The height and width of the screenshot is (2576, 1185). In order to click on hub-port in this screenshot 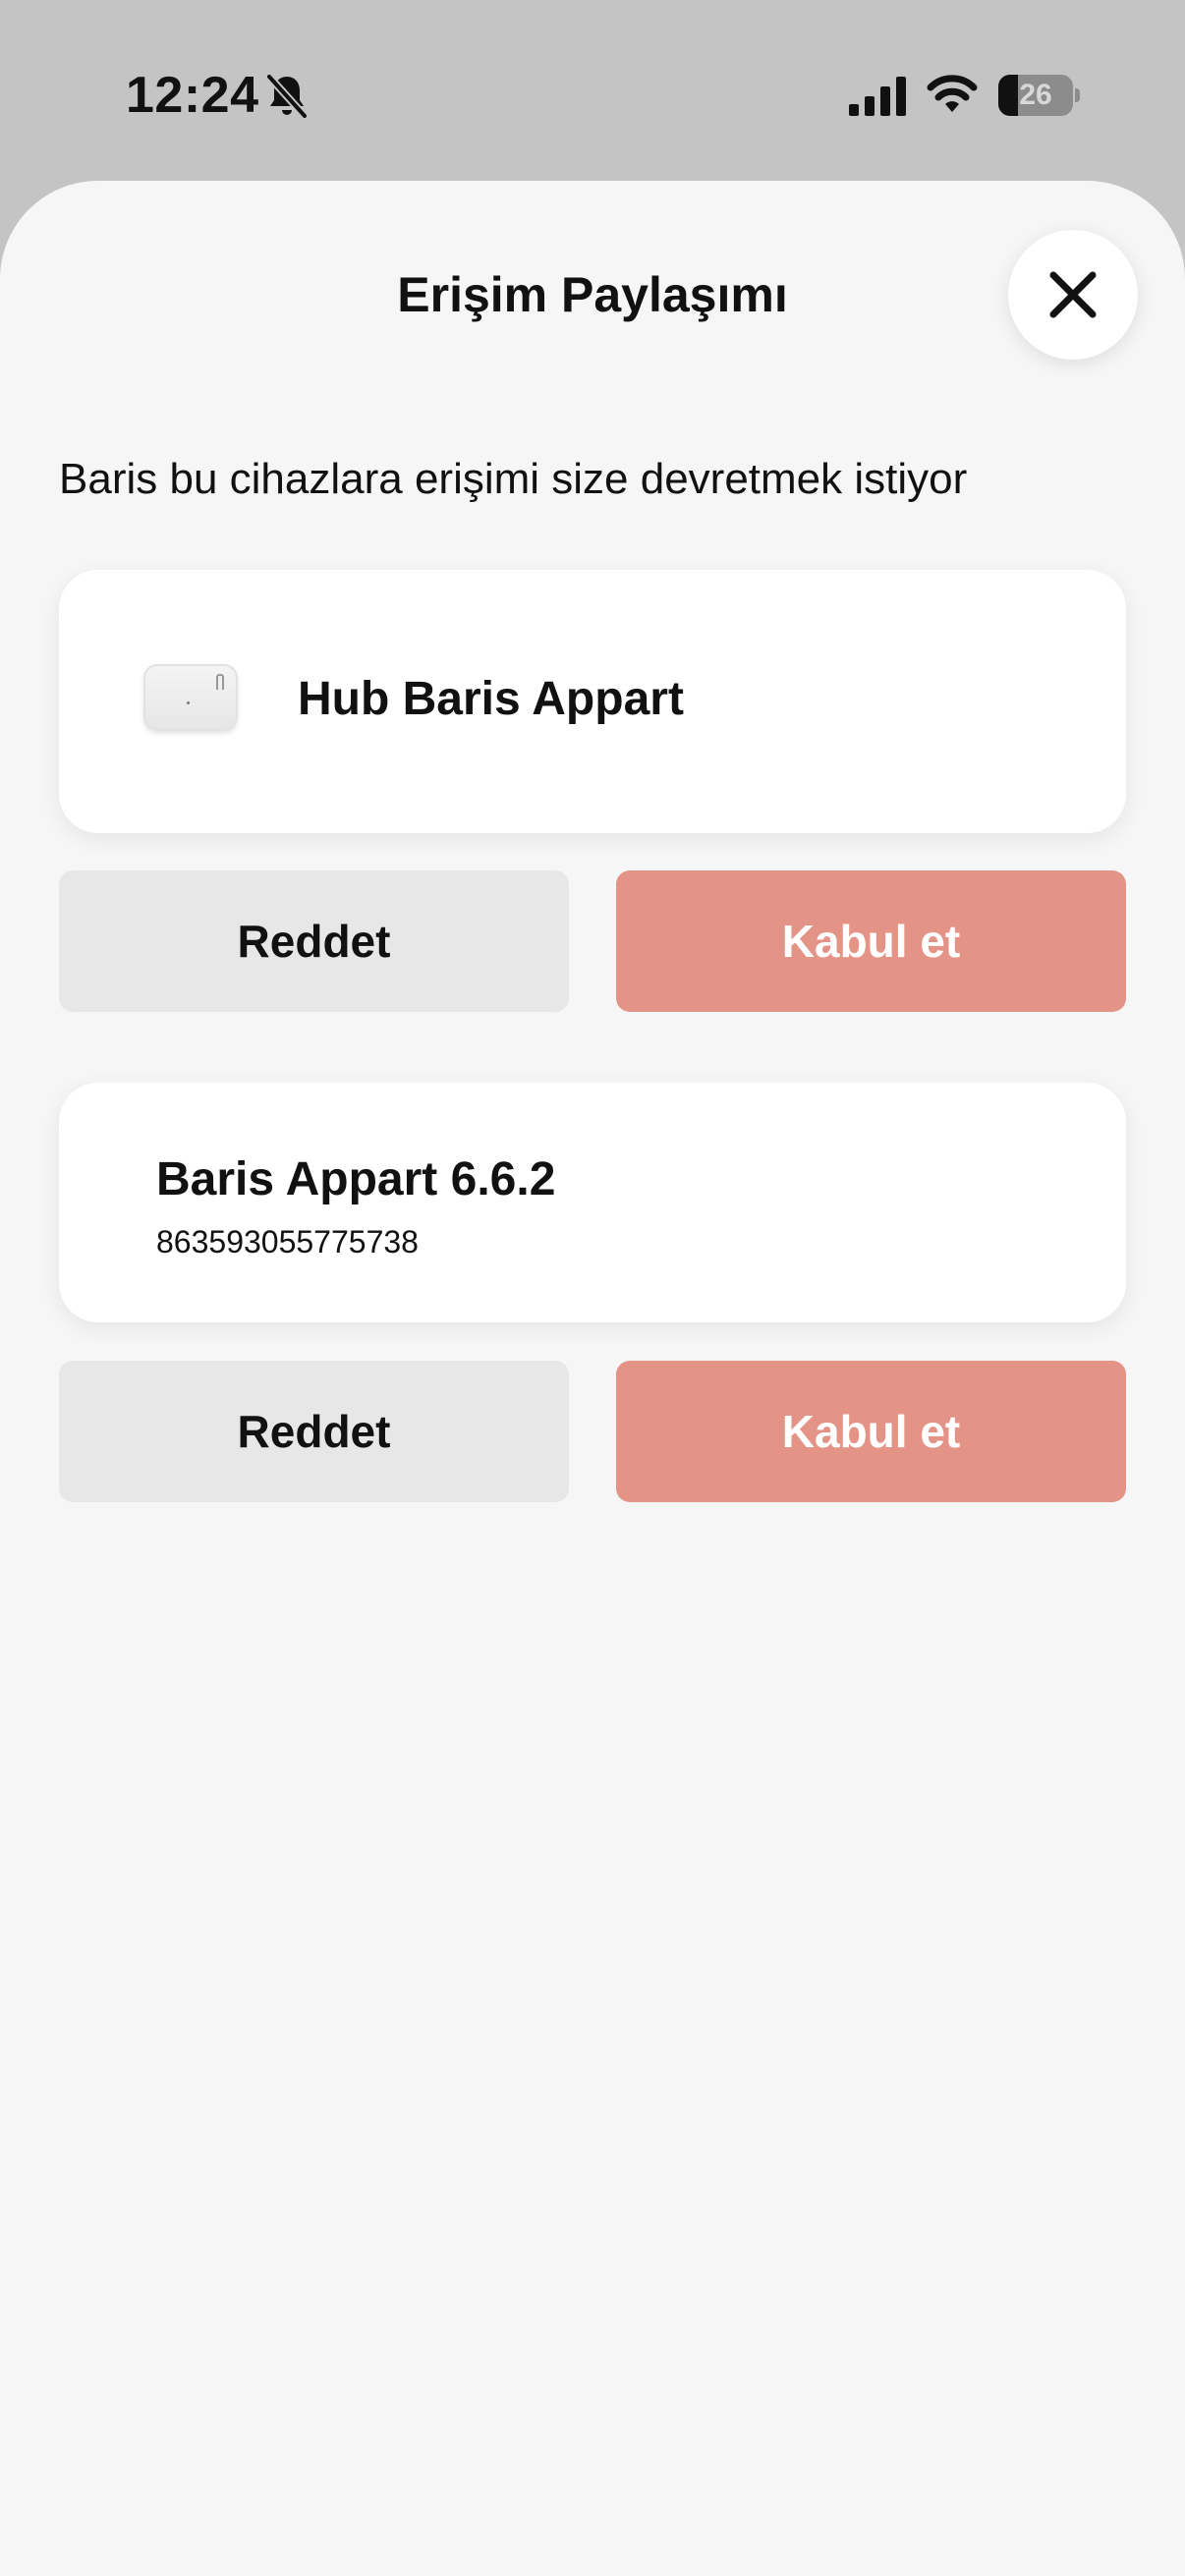, I will do `click(220, 682)`.